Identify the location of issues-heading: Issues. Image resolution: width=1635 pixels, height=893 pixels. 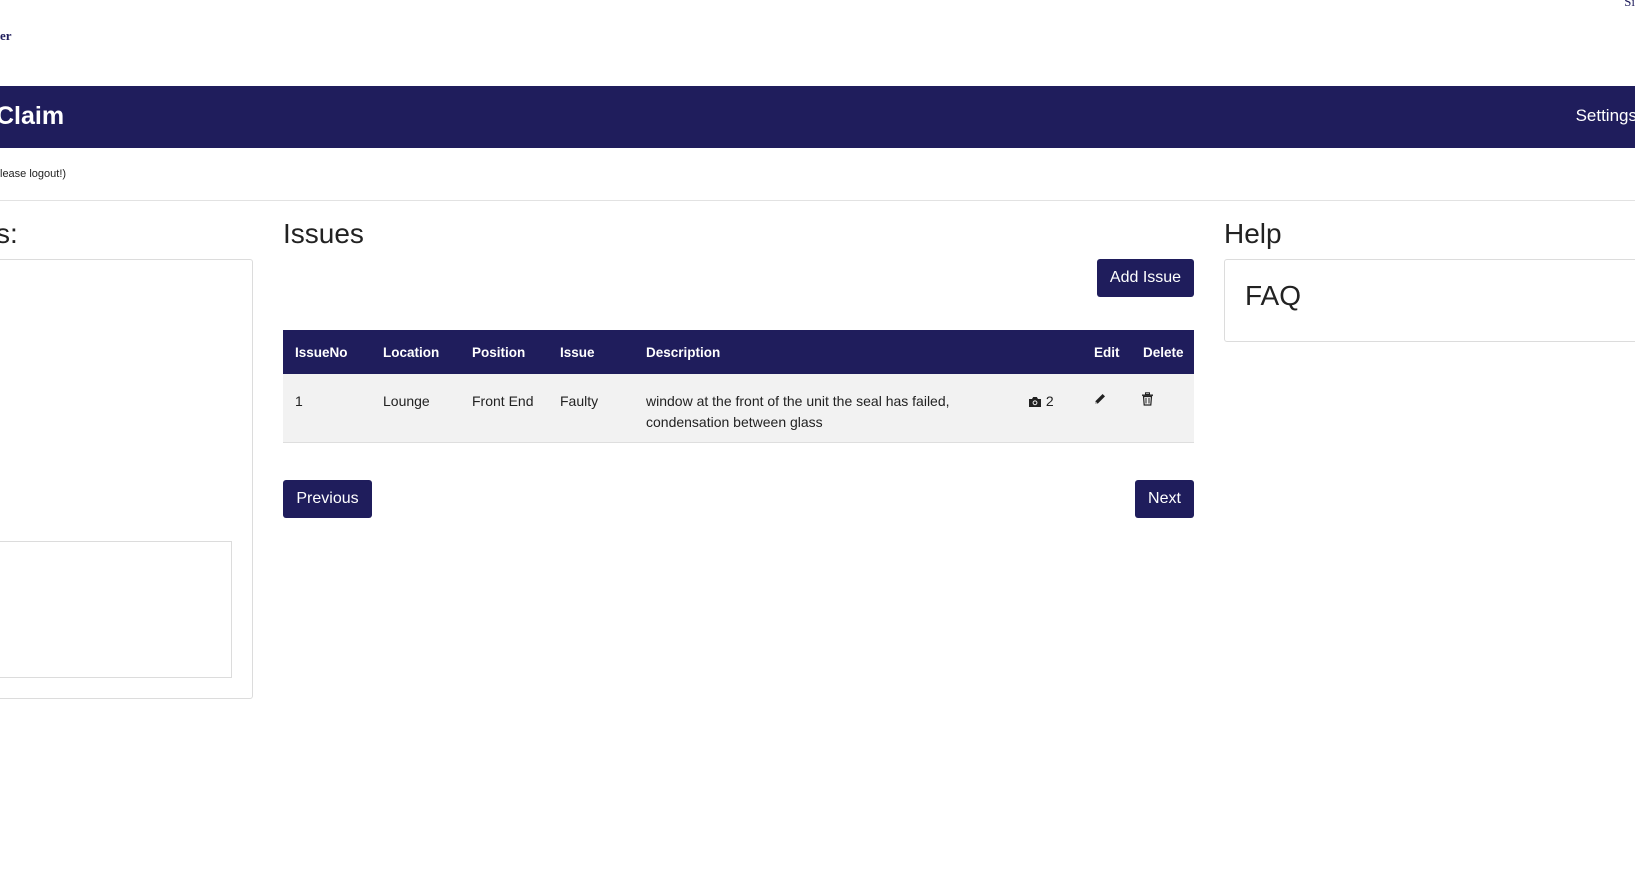
(323, 233).